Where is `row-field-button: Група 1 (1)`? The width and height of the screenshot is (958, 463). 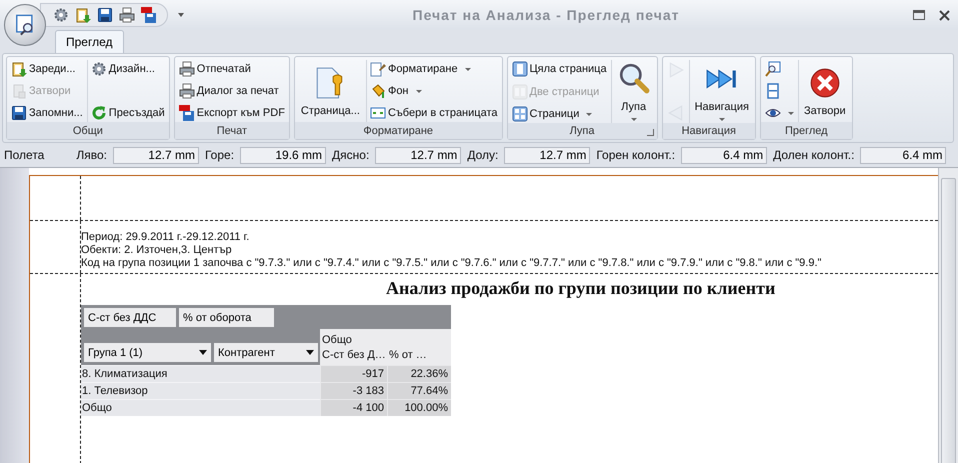
row-field-button: Група 1 (1) is located at coordinates (147, 352).